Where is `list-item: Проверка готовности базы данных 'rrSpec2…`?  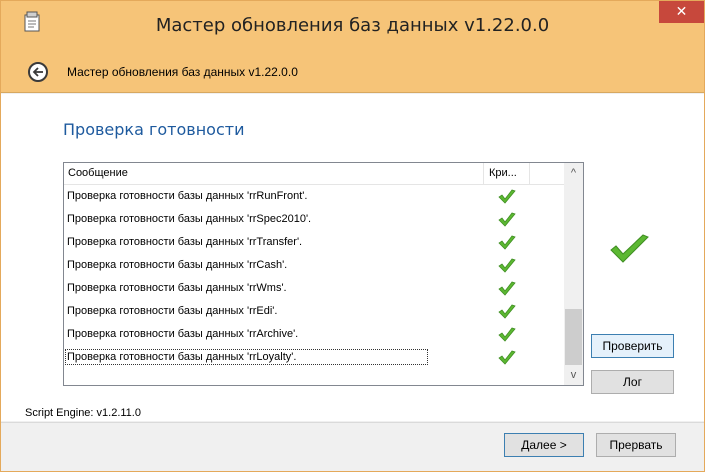
list-item: Проверка готовности базы данных 'rrSpec2… is located at coordinates (314, 220).